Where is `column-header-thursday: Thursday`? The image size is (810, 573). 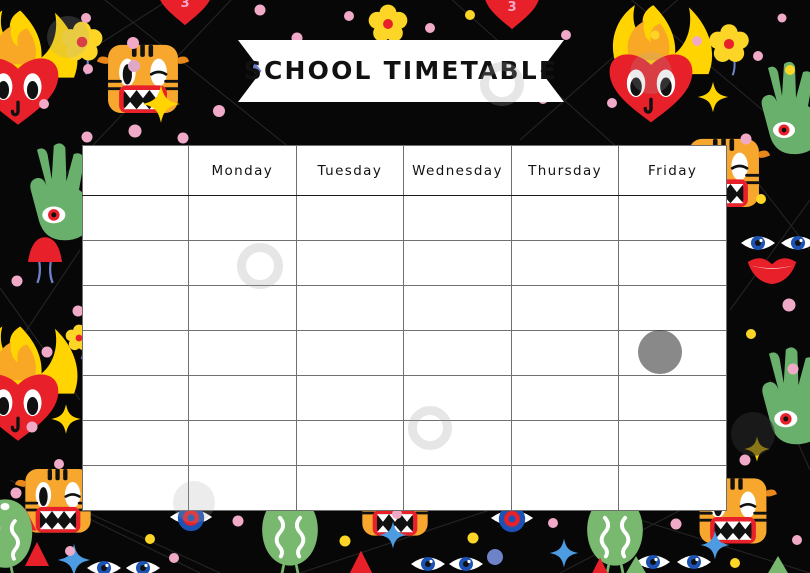 column-header-thursday: Thursday is located at coordinates (565, 170).